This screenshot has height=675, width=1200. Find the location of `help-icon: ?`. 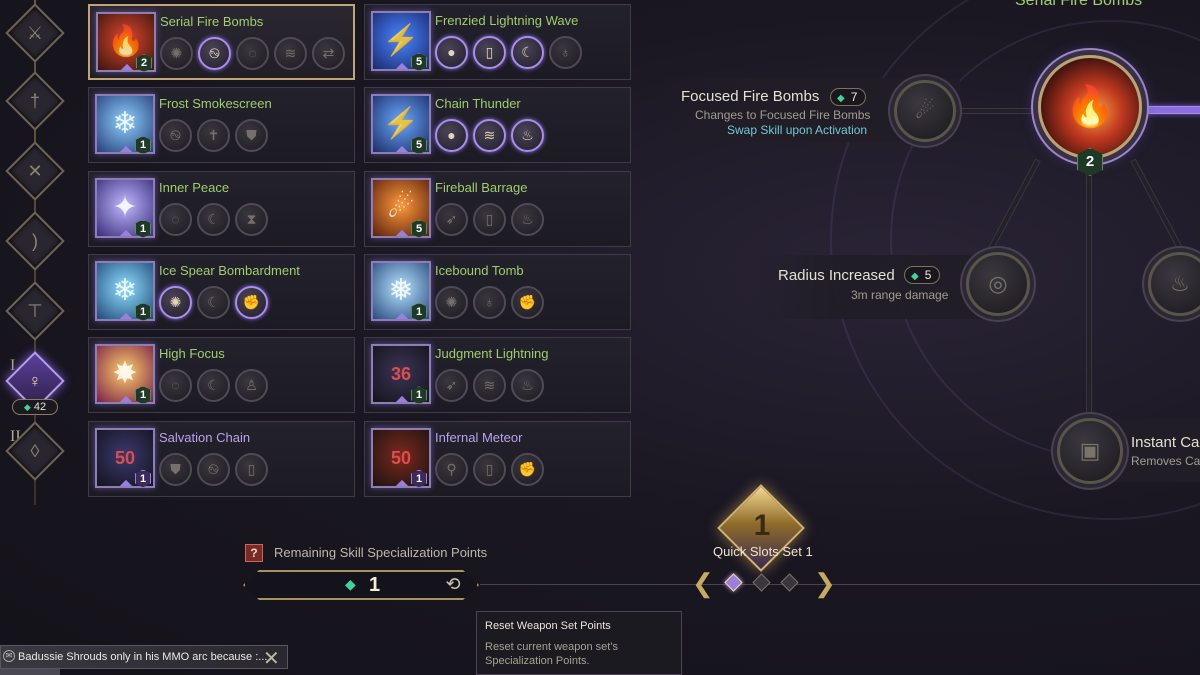

help-icon: ? is located at coordinates (254, 553).